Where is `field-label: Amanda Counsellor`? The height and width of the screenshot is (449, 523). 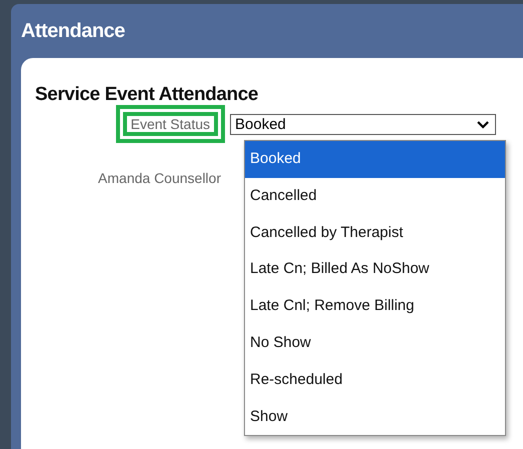 field-label: Amanda Counsellor is located at coordinates (159, 178).